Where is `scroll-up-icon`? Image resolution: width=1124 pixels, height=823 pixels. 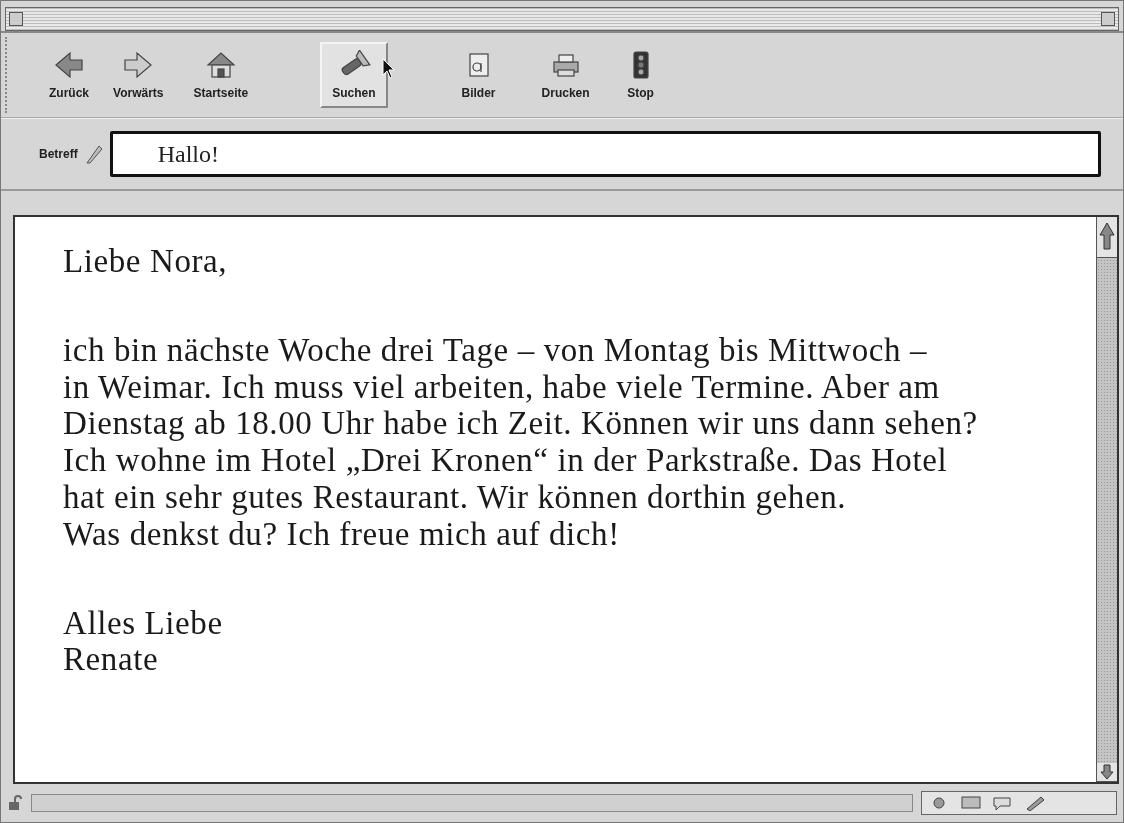
scroll-up-icon is located at coordinates (1107, 237).